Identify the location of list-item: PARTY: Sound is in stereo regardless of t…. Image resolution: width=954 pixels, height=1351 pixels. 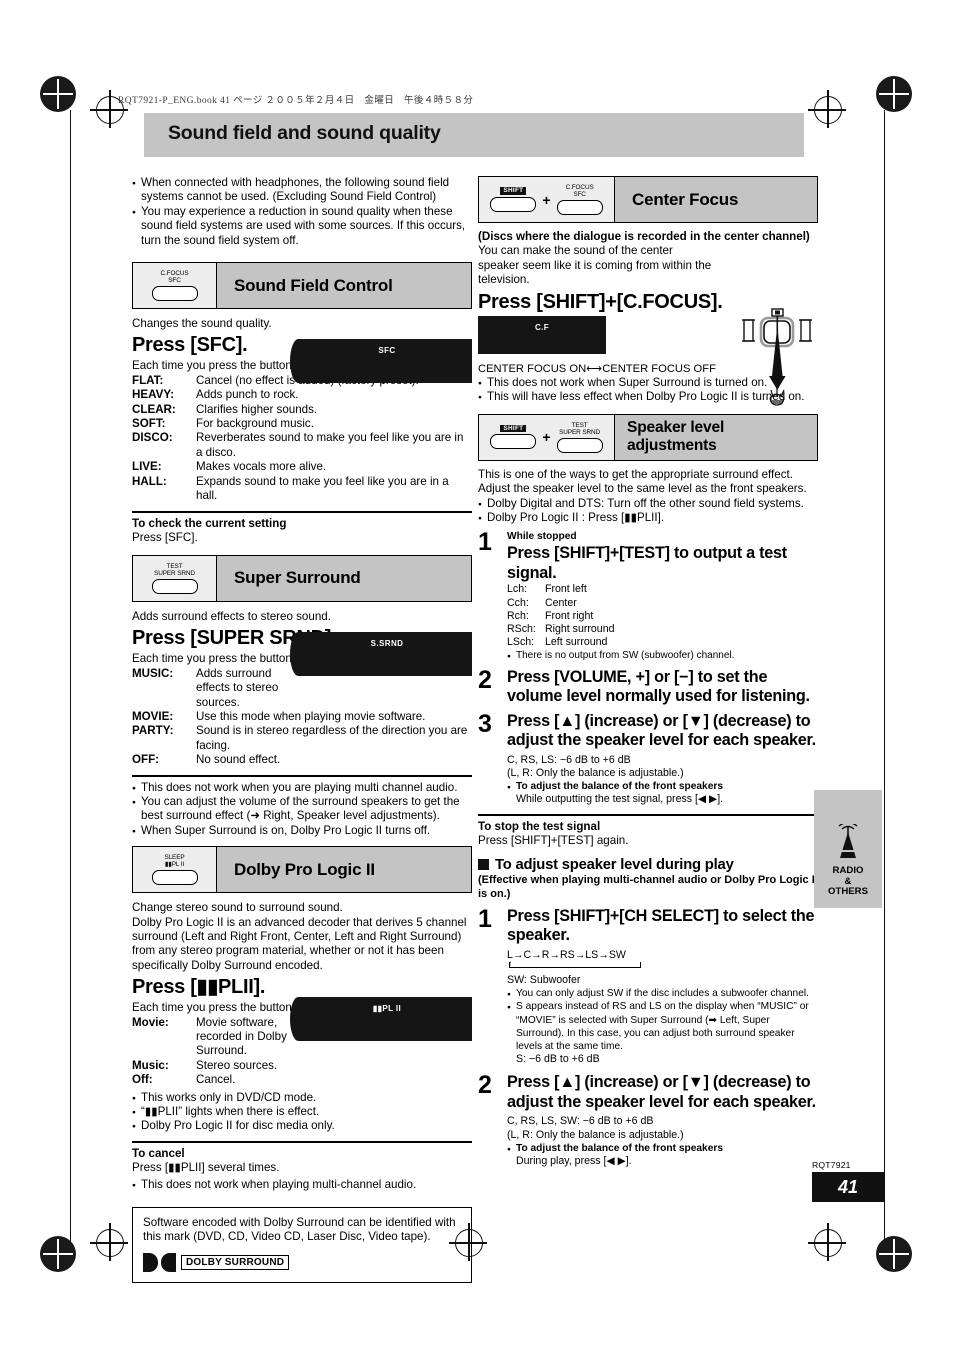
(302, 738).